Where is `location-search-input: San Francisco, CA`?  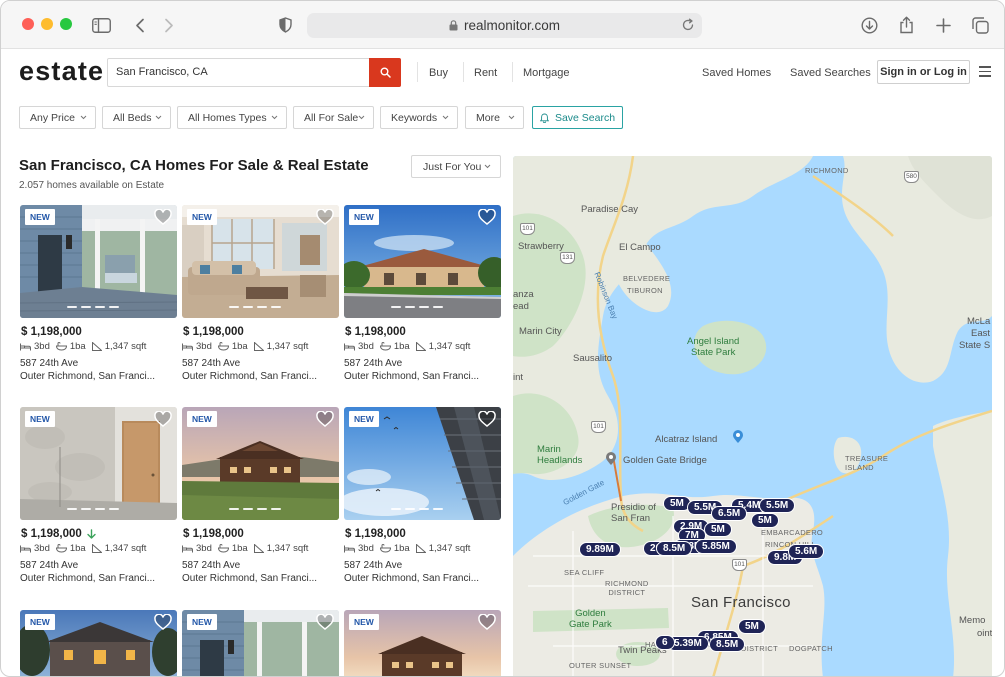
location-search-input: San Francisco, CA is located at coordinates (254, 72).